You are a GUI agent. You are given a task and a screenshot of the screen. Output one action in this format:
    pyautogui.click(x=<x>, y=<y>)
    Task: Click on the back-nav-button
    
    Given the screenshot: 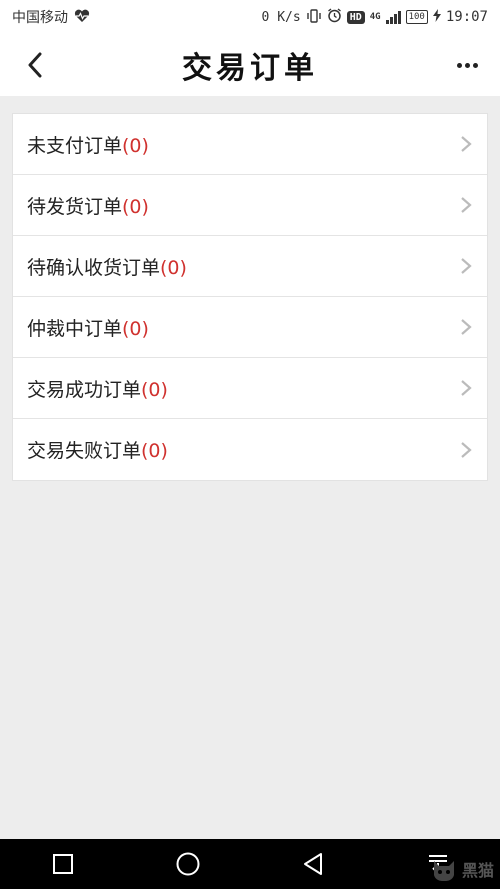 What is the action you would take?
    pyautogui.click(x=313, y=864)
    